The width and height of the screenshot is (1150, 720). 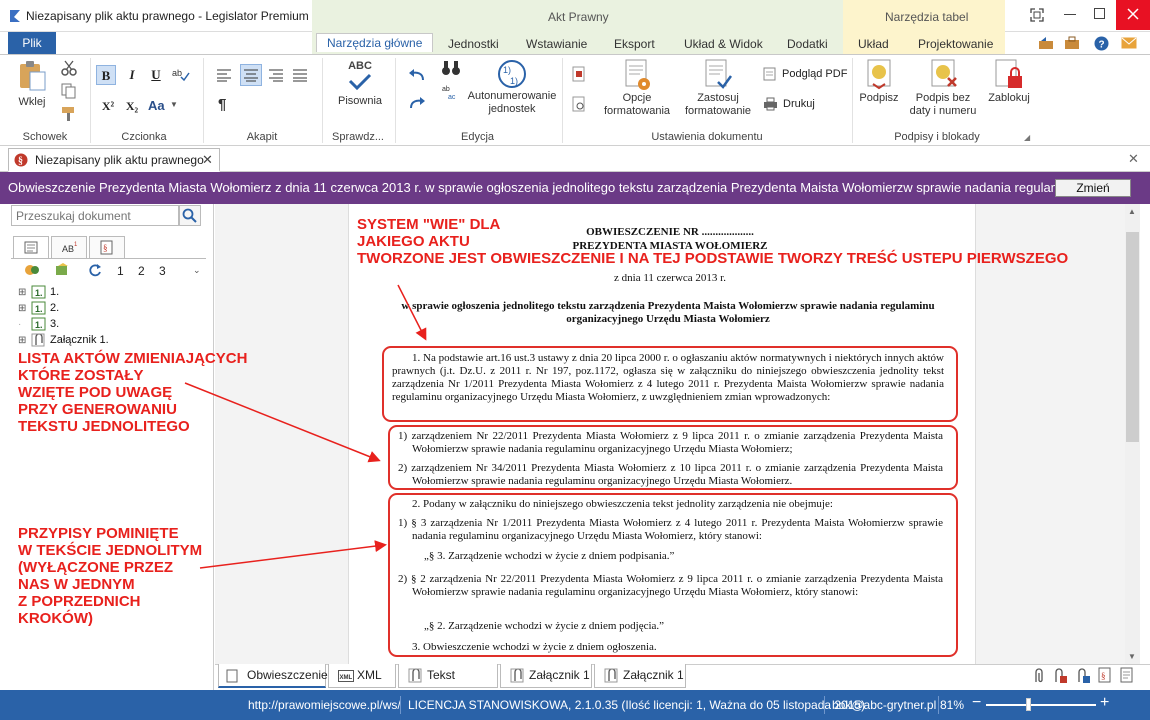 What do you see at coordinates (287, 675) in the screenshot?
I see `view-tab-label: Obwieszczenie` at bounding box center [287, 675].